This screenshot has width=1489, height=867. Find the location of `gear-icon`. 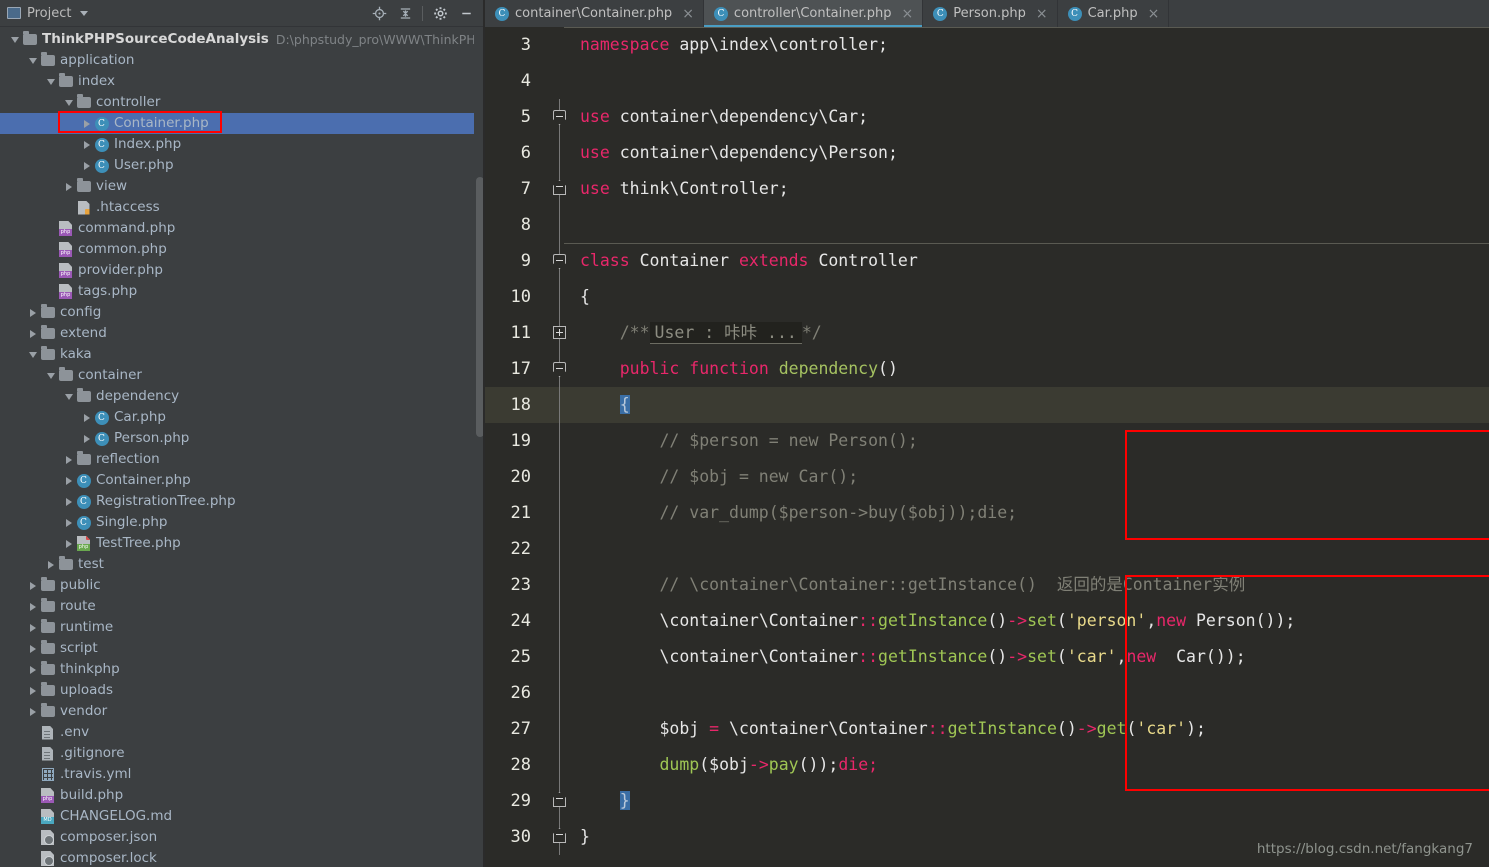

gear-icon is located at coordinates (440, 13).